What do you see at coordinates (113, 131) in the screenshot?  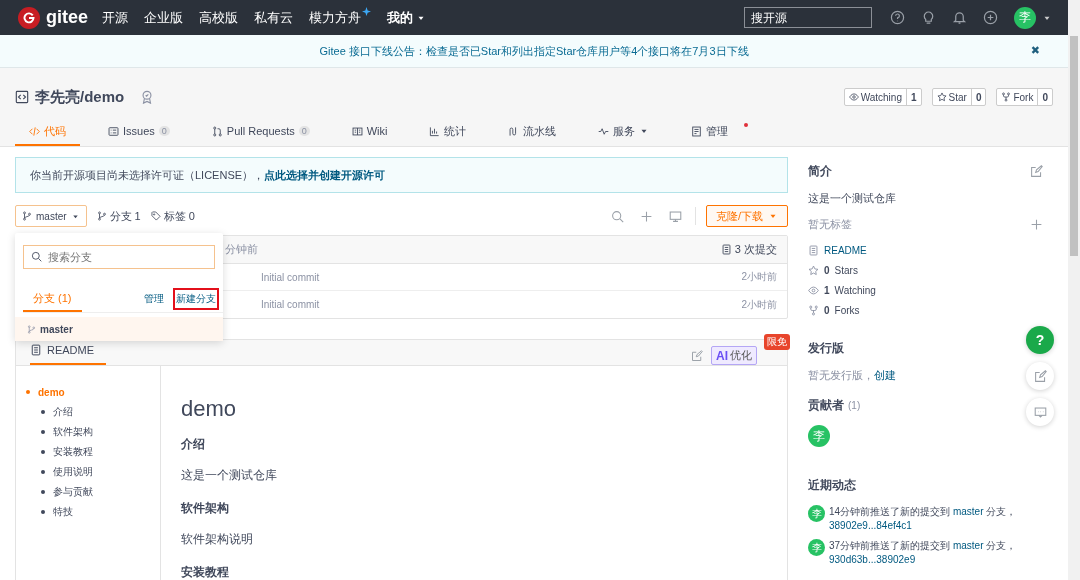 I see `checklist-icon` at bounding box center [113, 131].